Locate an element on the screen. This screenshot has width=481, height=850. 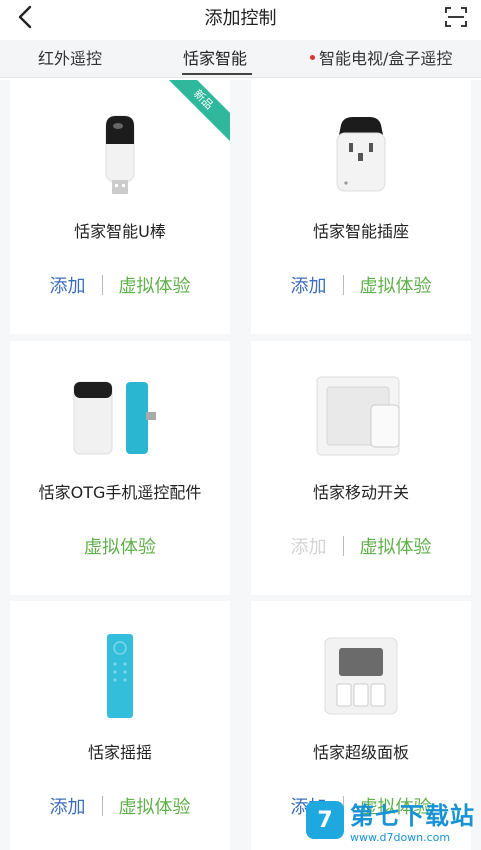
tab-infrared: 红外遥控 is located at coordinates (70, 59).